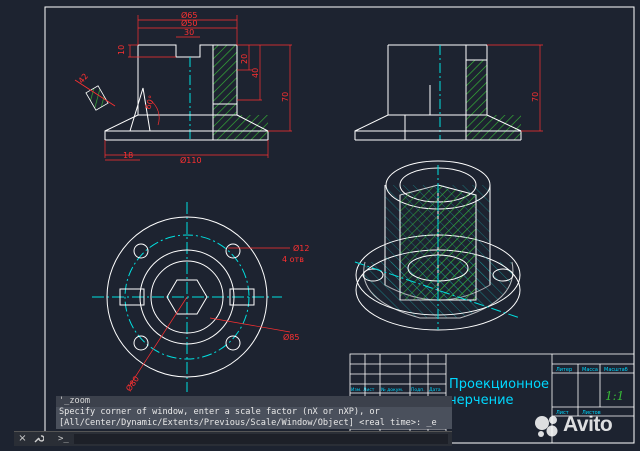 Image resolution: width=640 pixels, height=451 pixels. I want to click on wrench-icon, so click(38, 439).